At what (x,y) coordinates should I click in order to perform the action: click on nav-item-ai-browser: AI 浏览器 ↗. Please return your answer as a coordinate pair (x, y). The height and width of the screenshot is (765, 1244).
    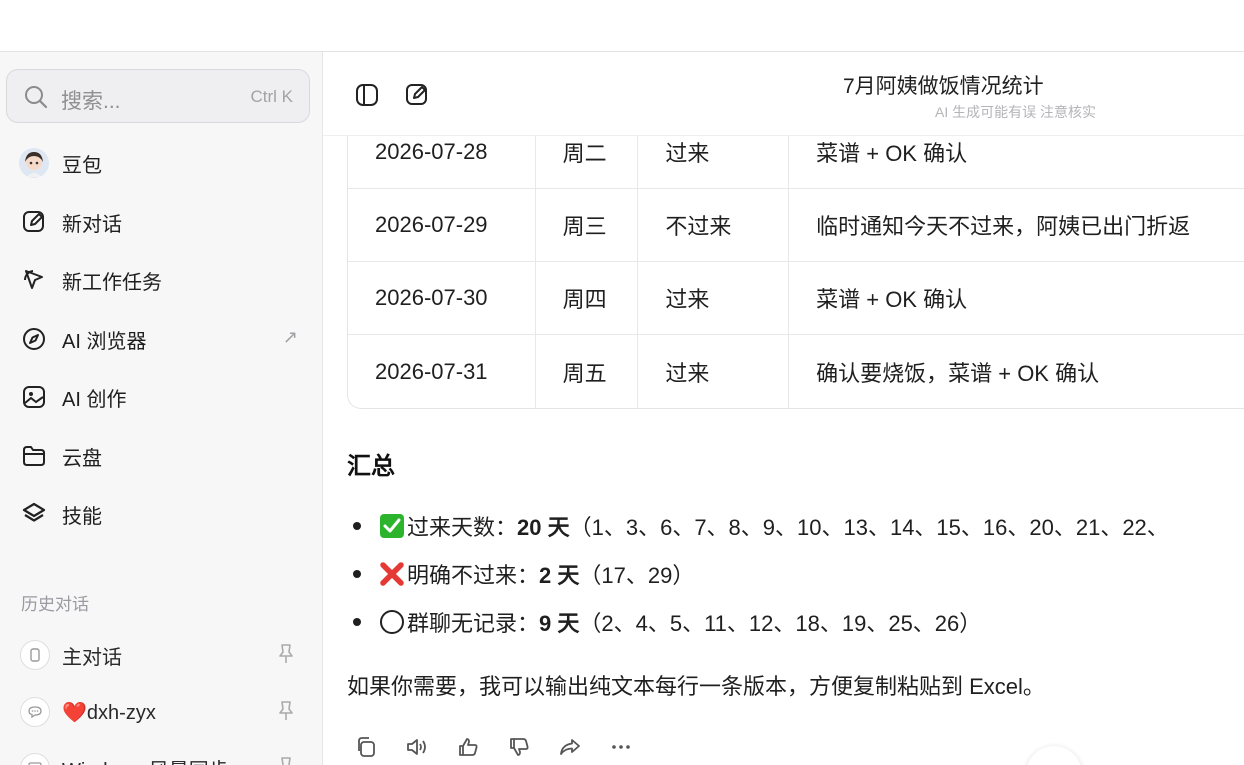
    Looking at the image, I should click on (164, 339).